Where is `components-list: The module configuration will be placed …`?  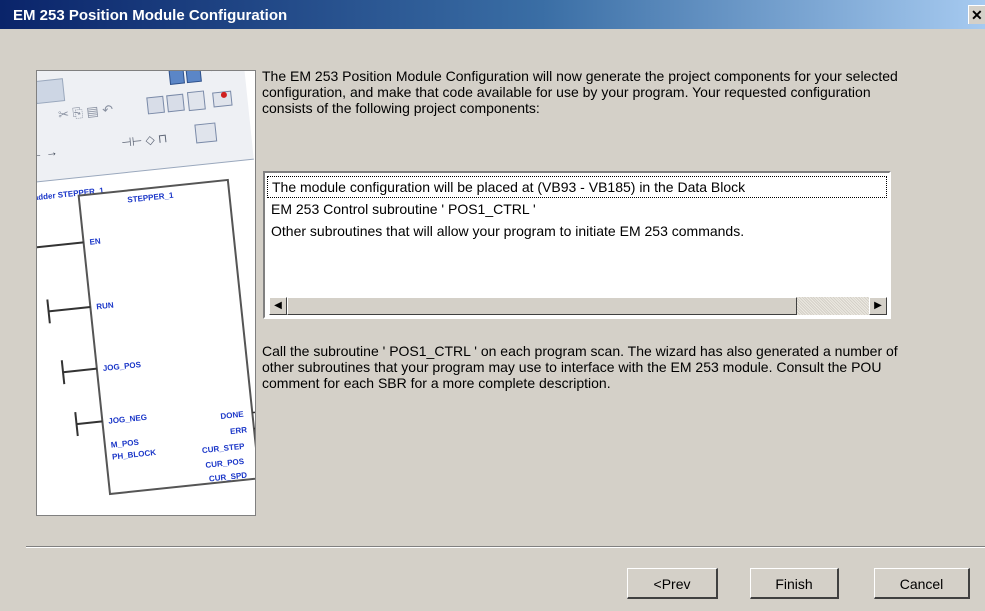 components-list: The module configuration will be placed … is located at coordinates (577, 209).